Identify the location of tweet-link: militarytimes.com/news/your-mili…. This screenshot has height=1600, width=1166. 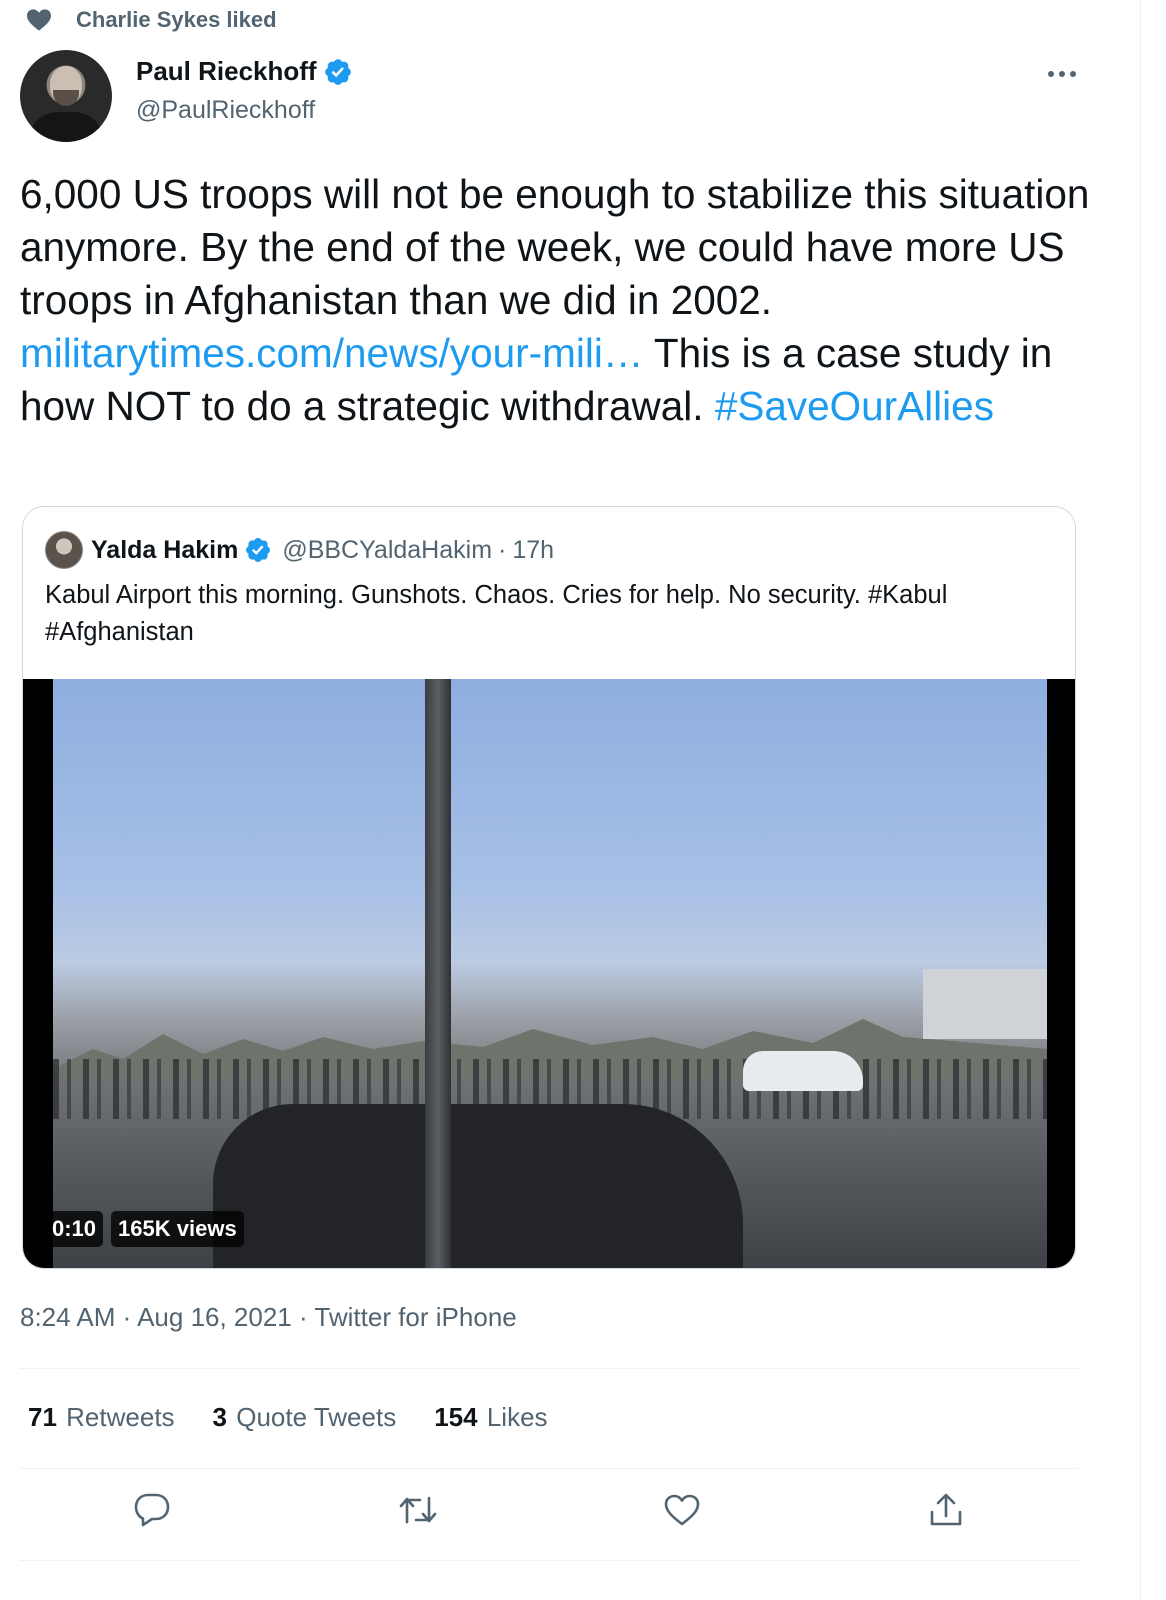
(331, 353).